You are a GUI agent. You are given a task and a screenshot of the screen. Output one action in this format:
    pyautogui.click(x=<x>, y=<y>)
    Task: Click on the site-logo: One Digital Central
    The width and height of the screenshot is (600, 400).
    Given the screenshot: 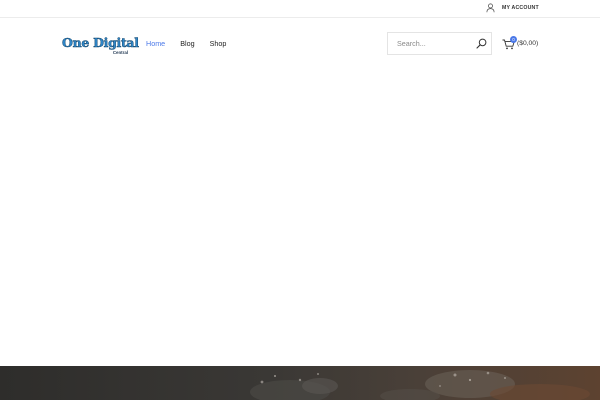 What is the action you would take?
    pyautogui.click(x=100, y=46)
    